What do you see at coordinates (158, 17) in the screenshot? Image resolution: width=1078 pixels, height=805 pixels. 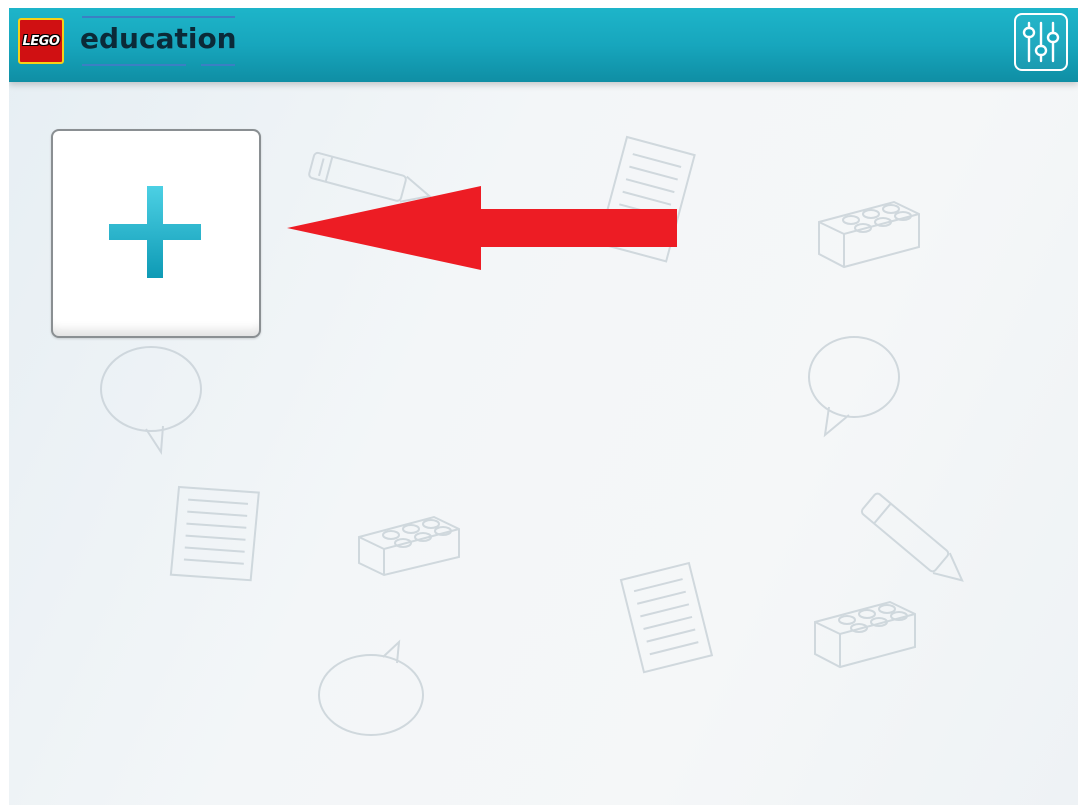 I see `brand-rule-top` at bounding box center [158, 17].